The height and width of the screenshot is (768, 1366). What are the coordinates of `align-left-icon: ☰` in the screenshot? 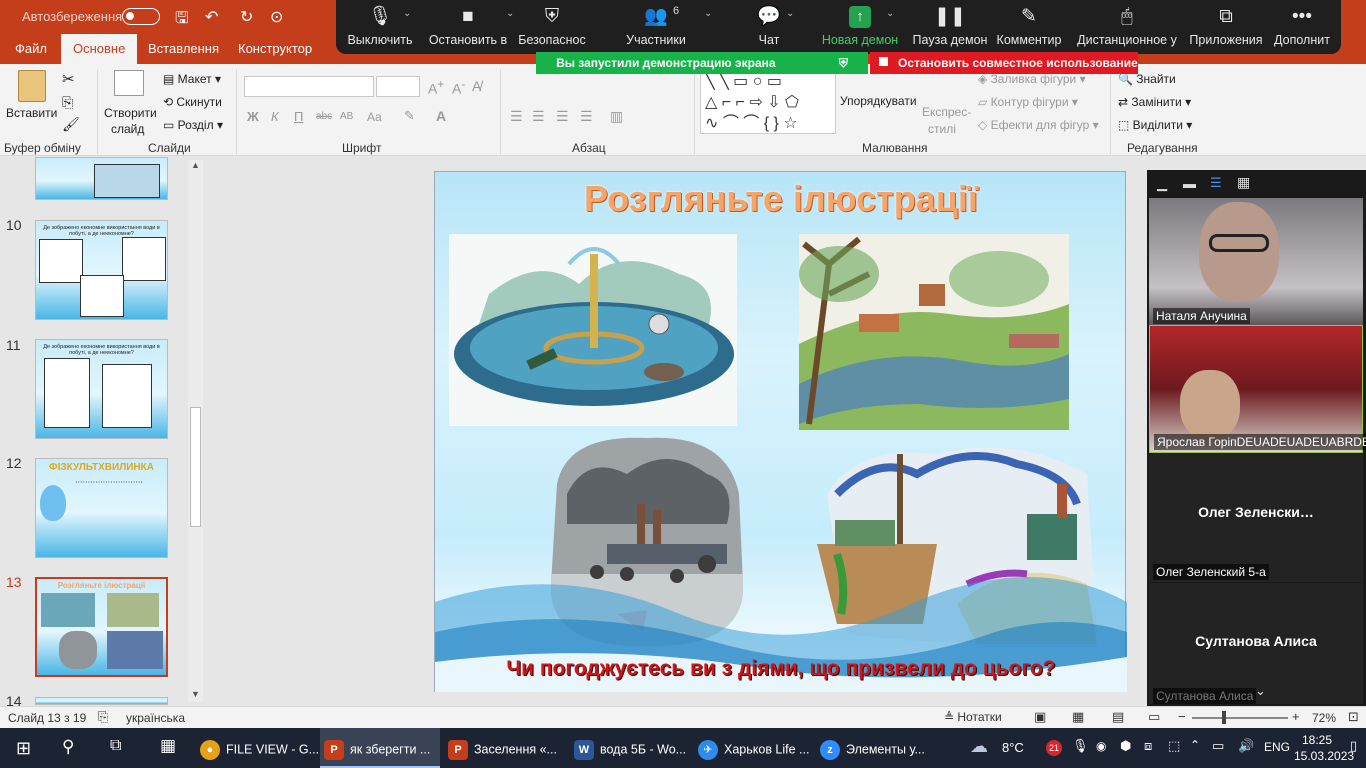 It's located at (516, 116).